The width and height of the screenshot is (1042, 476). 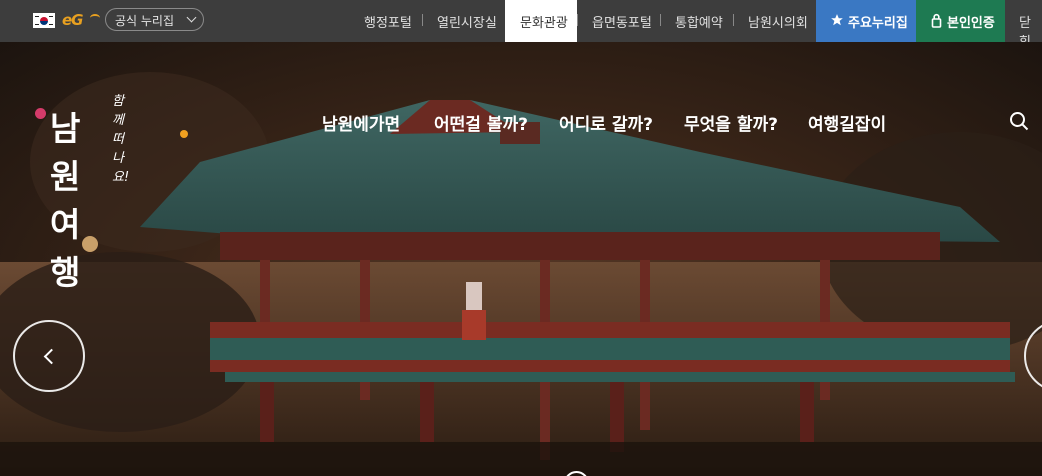 I want to click on flower-icon, so click(x=40, y=113).